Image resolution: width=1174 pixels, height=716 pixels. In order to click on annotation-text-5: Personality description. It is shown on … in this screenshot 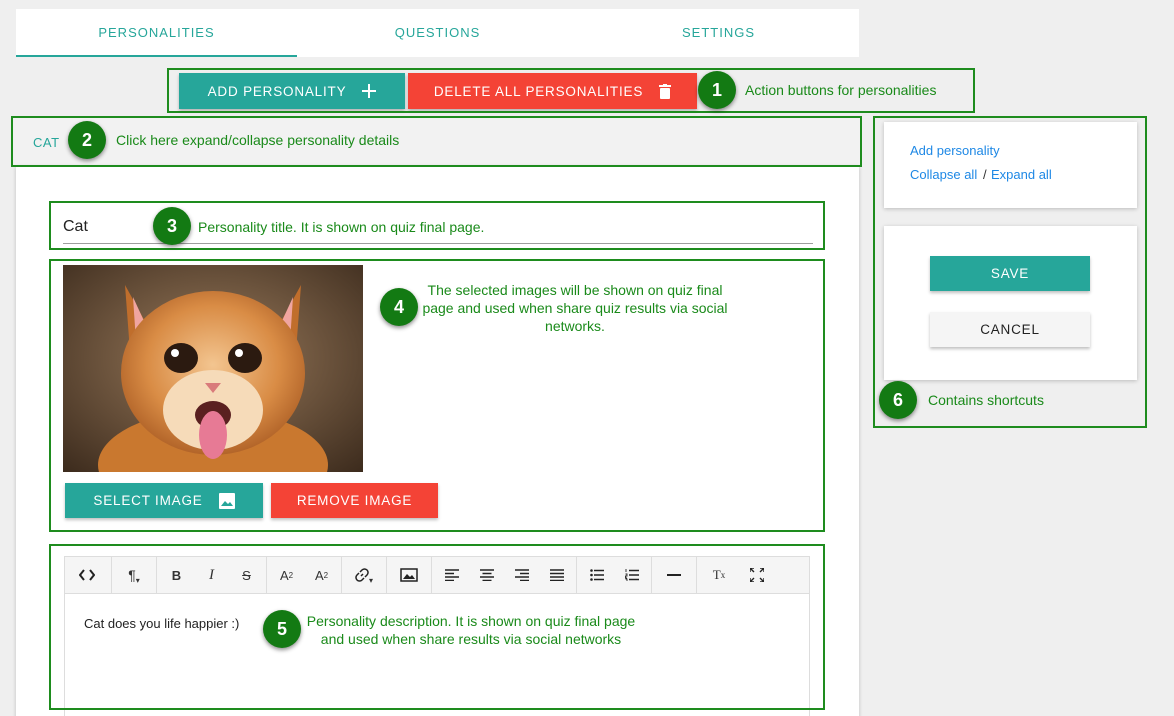, I will do `click(471, 630)`.